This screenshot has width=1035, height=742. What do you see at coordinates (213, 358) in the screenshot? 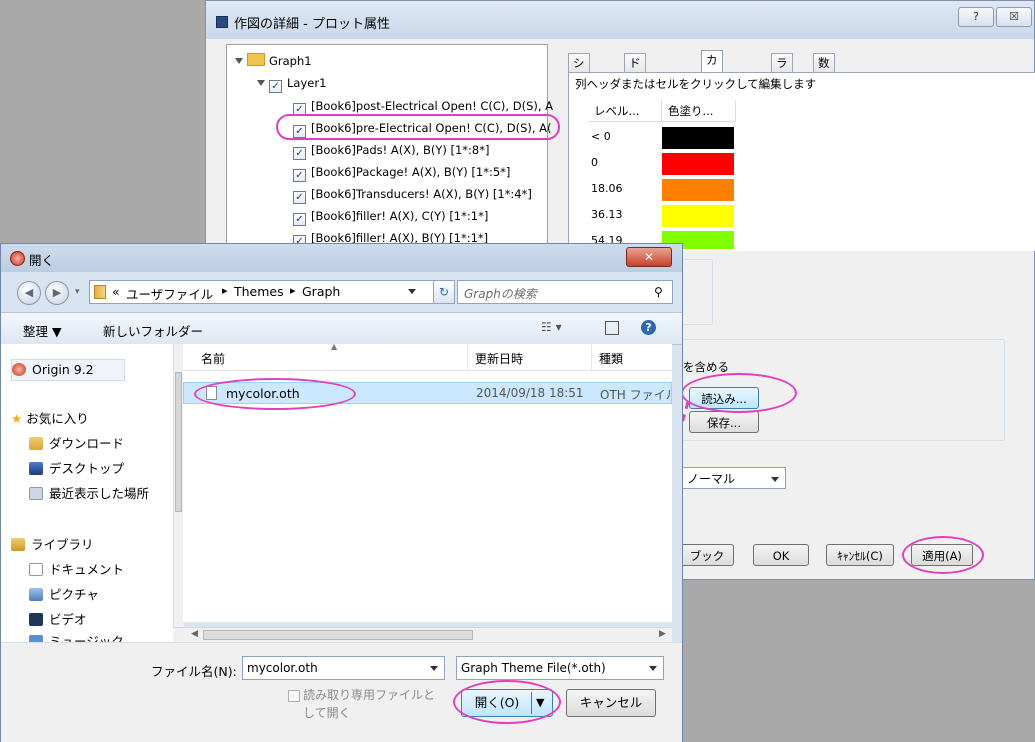
I see `column-name: 名前` at bounding box center [213, 358].